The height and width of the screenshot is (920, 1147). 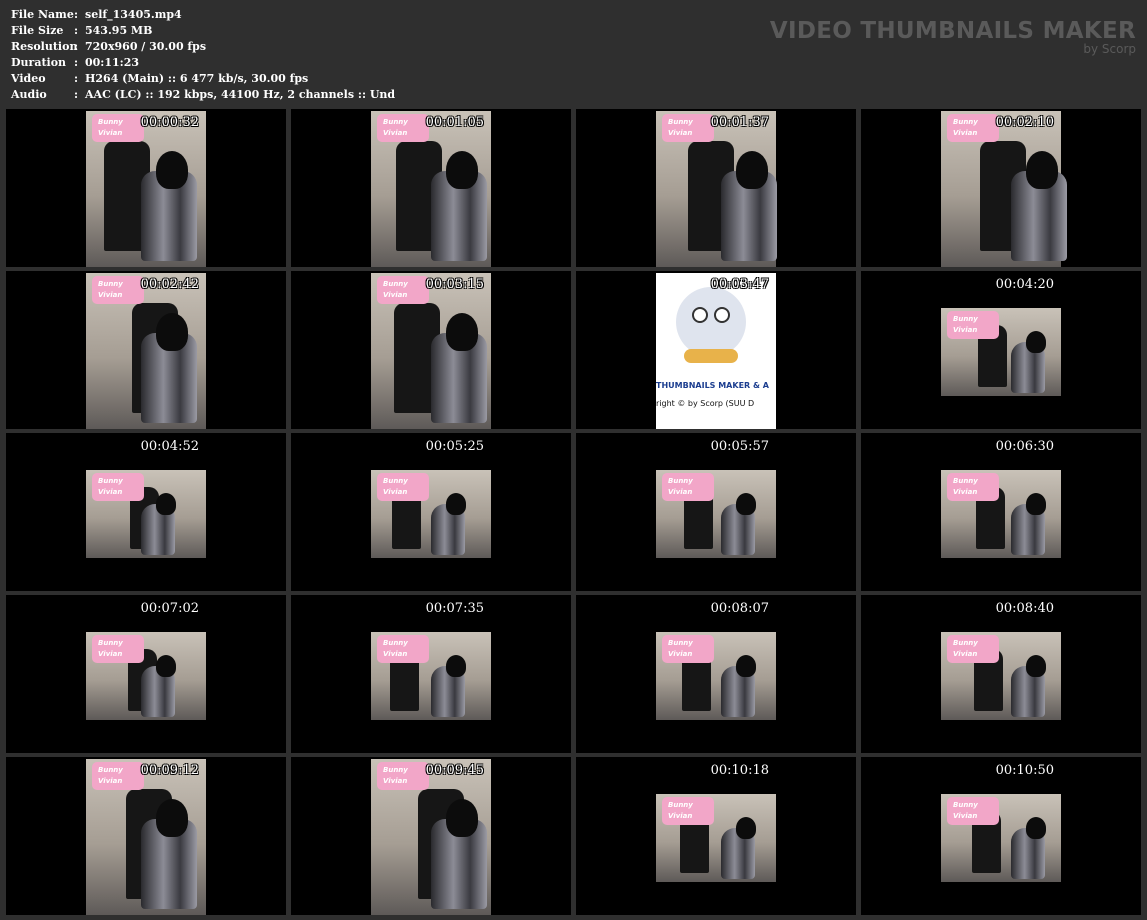 What do you see at coordinates (203, 15) in the screenshot?
I see `info-row-file-name: File Name : self_13405.mp4` at bounding box center [203, 15].